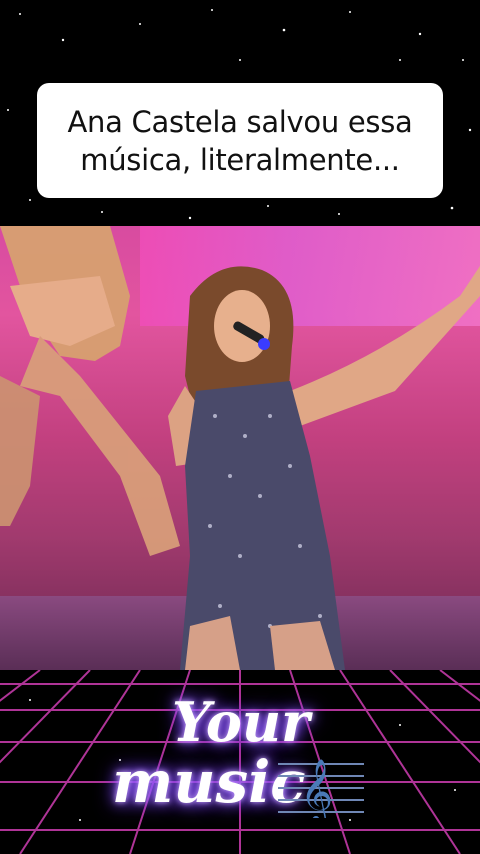 This screenshot has height=854, width=480. What do you see at coordinates (209, 782) in the screenshot?
I see `logo-word-music: music` at bounding box center [209, 782].